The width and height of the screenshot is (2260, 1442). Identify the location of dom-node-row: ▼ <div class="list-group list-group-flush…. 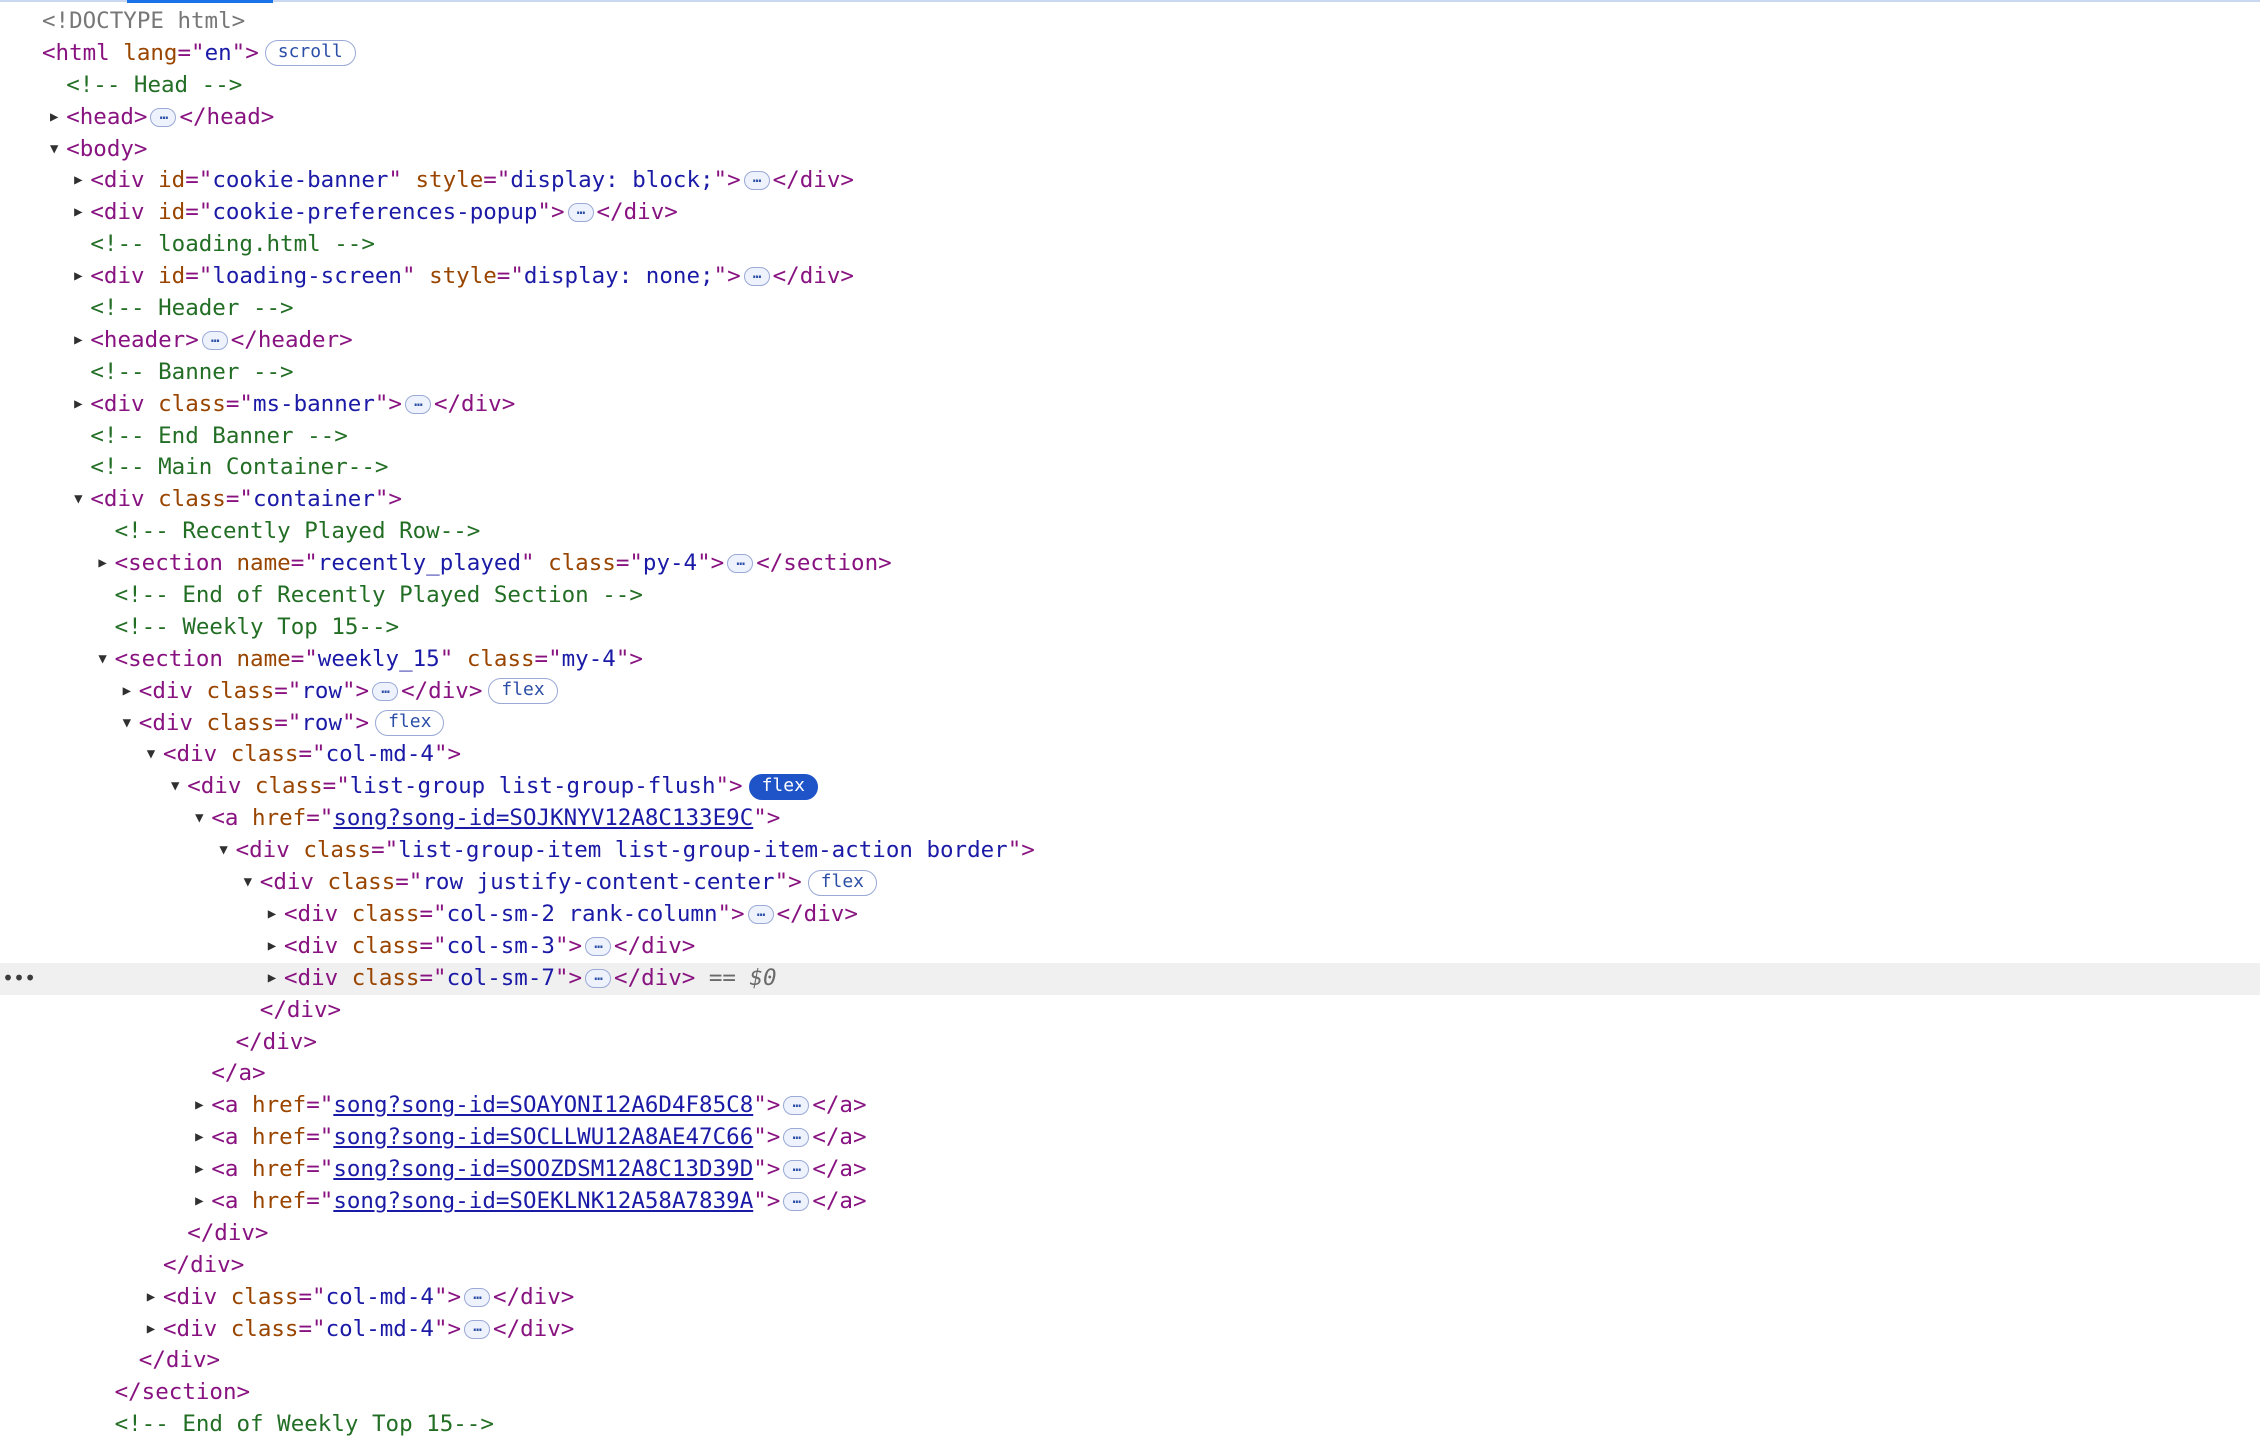
(1130, 787).